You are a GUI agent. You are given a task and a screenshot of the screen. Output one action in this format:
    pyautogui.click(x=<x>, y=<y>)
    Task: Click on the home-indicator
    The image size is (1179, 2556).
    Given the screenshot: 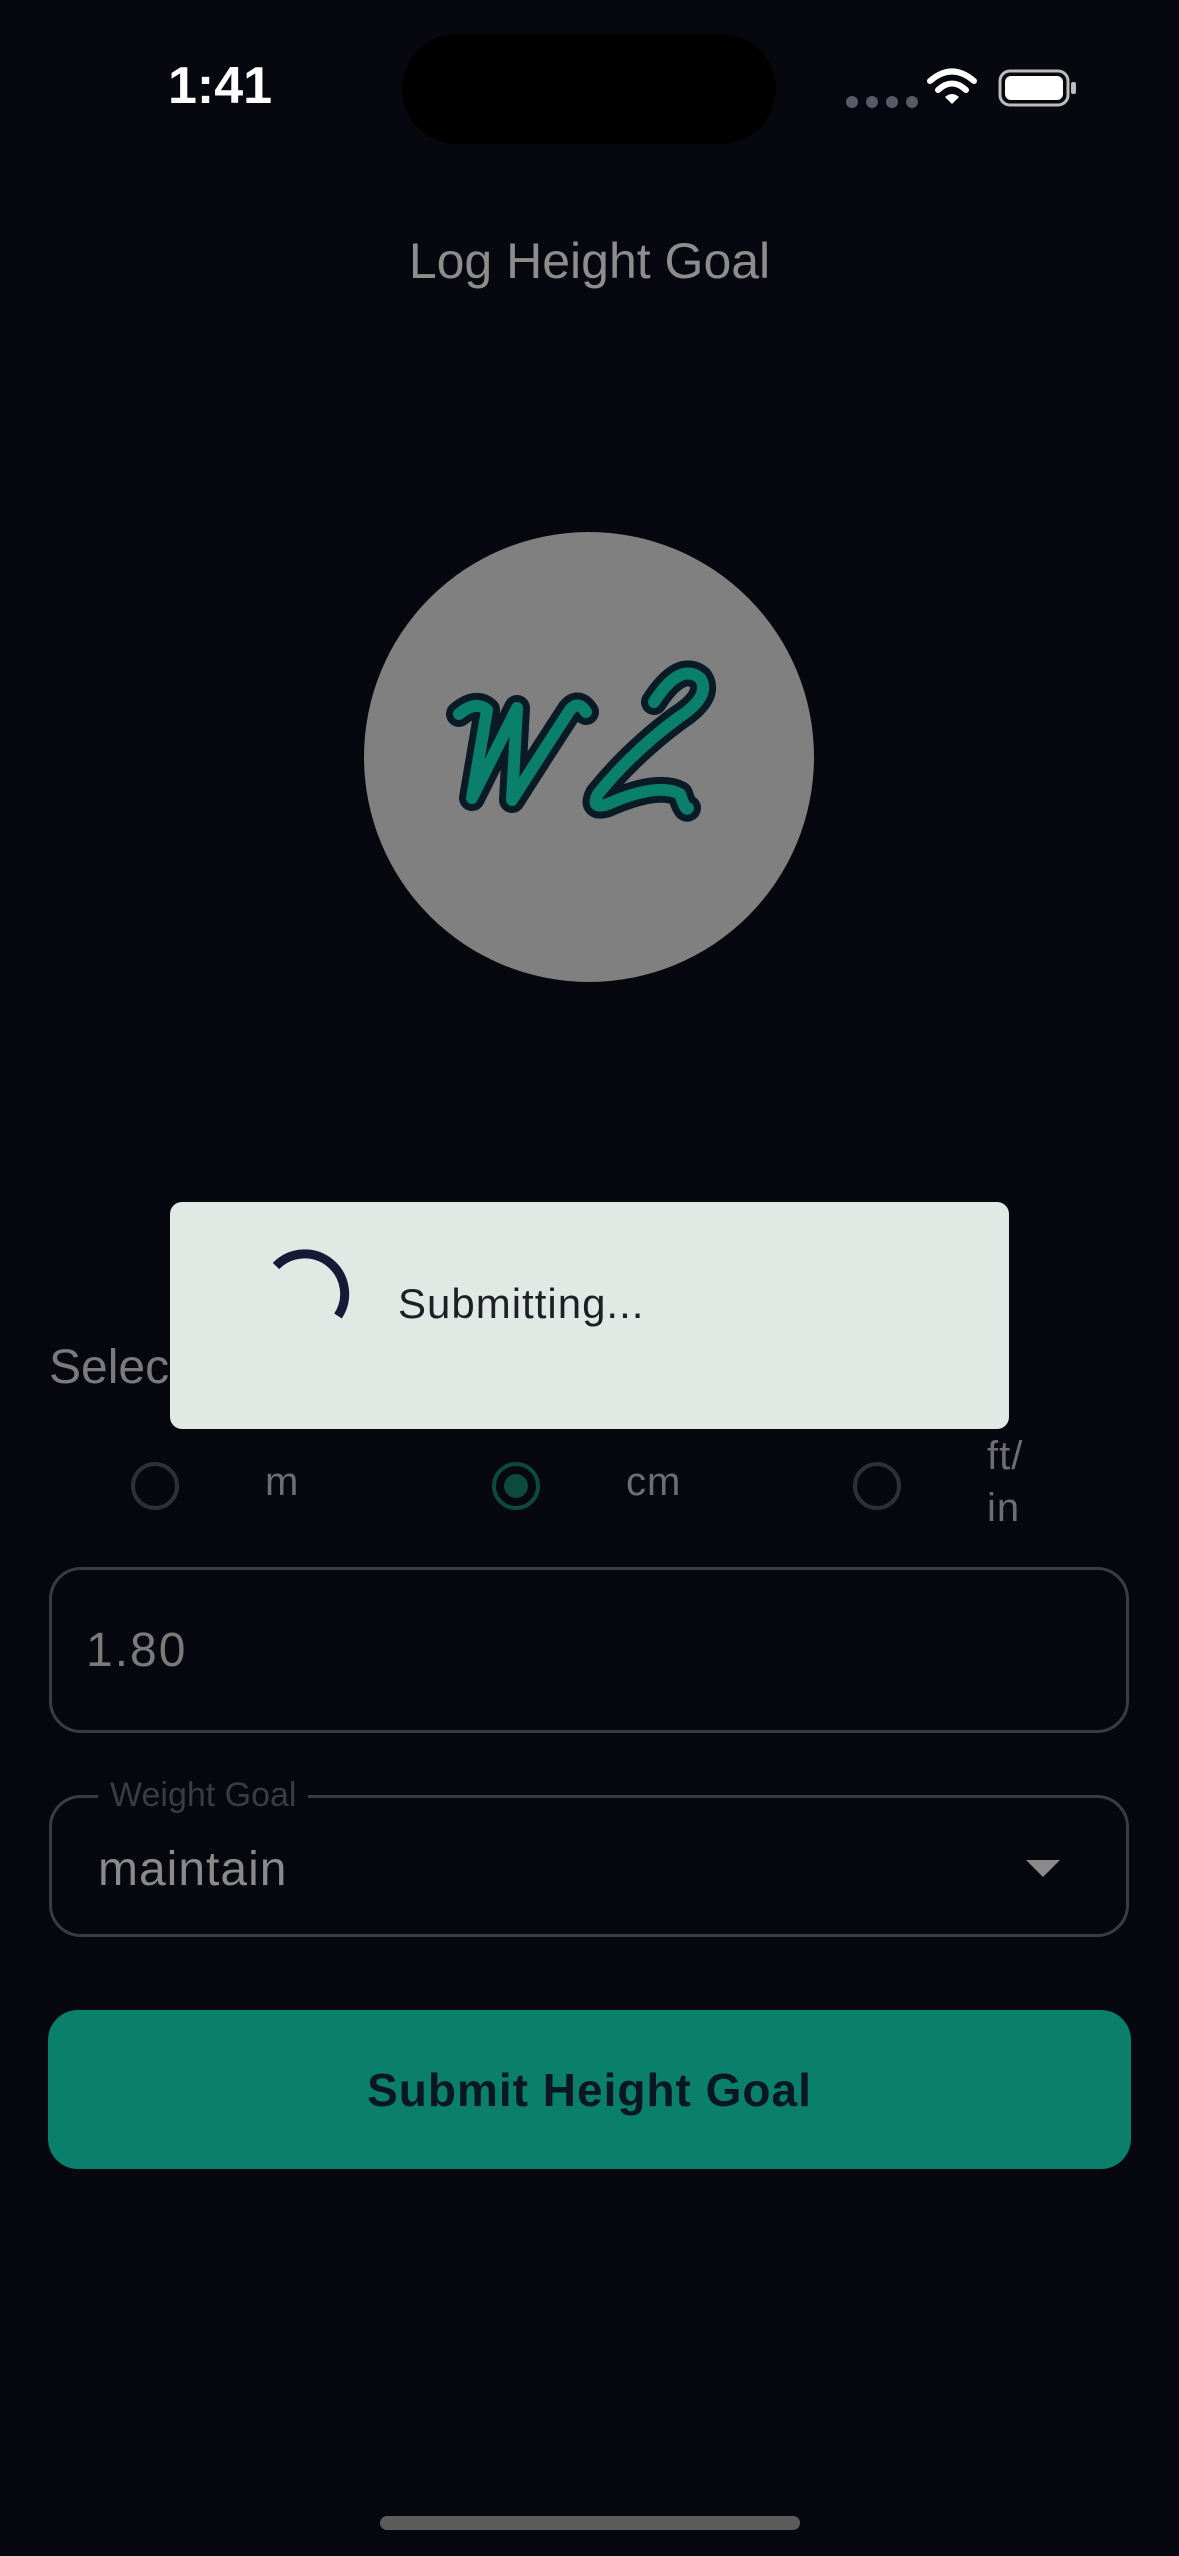 What is the action you would take?
    pyautogui.click(x=590, y=2523)
    